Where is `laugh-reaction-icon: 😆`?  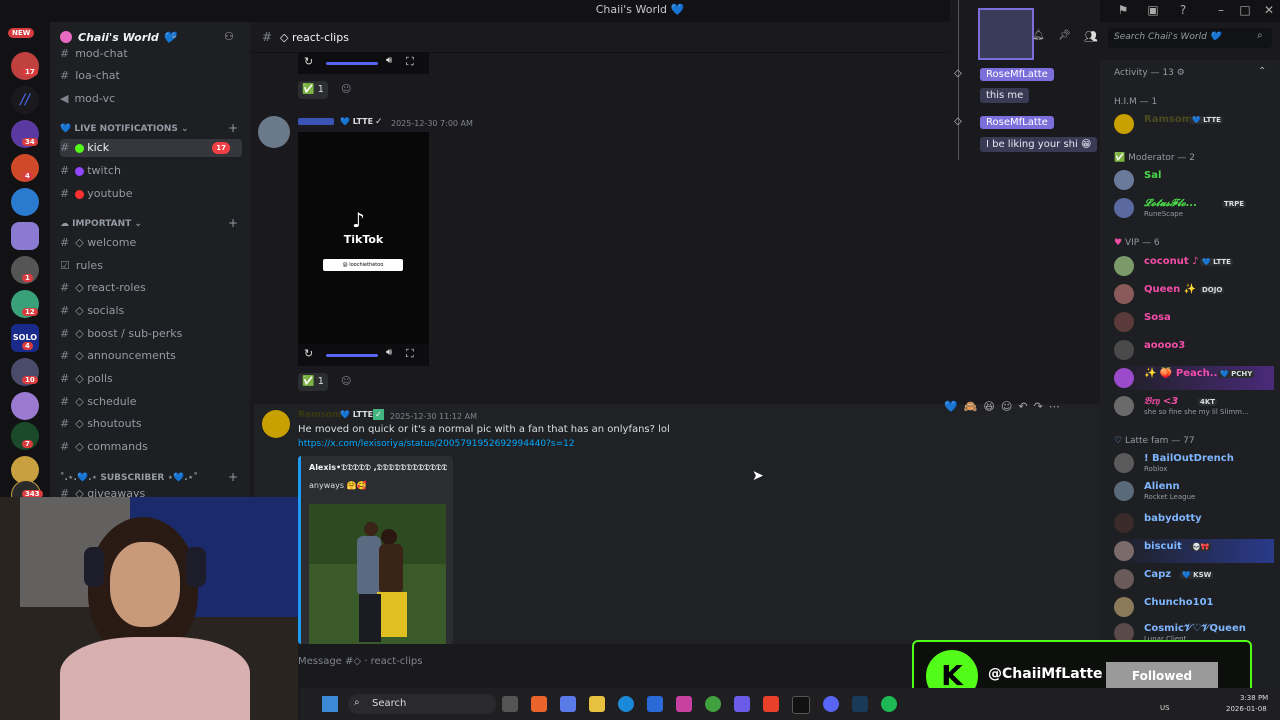
laugh-reaction-icon: 😆 is located at coordinates (991, 406).